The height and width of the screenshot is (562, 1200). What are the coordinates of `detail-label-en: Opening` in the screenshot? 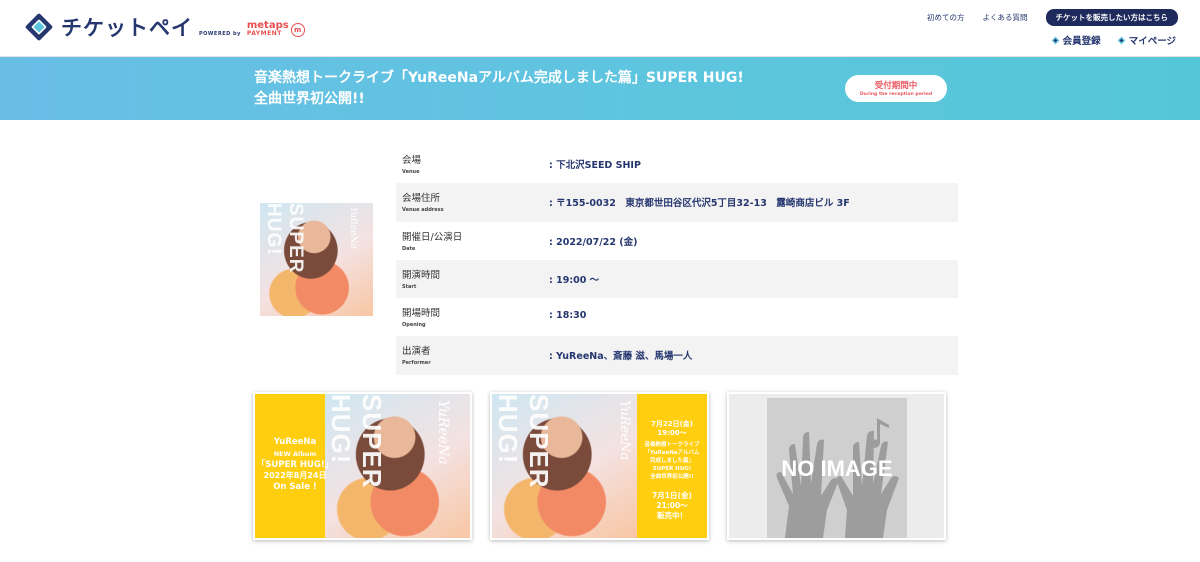 It's located at (414, 325).